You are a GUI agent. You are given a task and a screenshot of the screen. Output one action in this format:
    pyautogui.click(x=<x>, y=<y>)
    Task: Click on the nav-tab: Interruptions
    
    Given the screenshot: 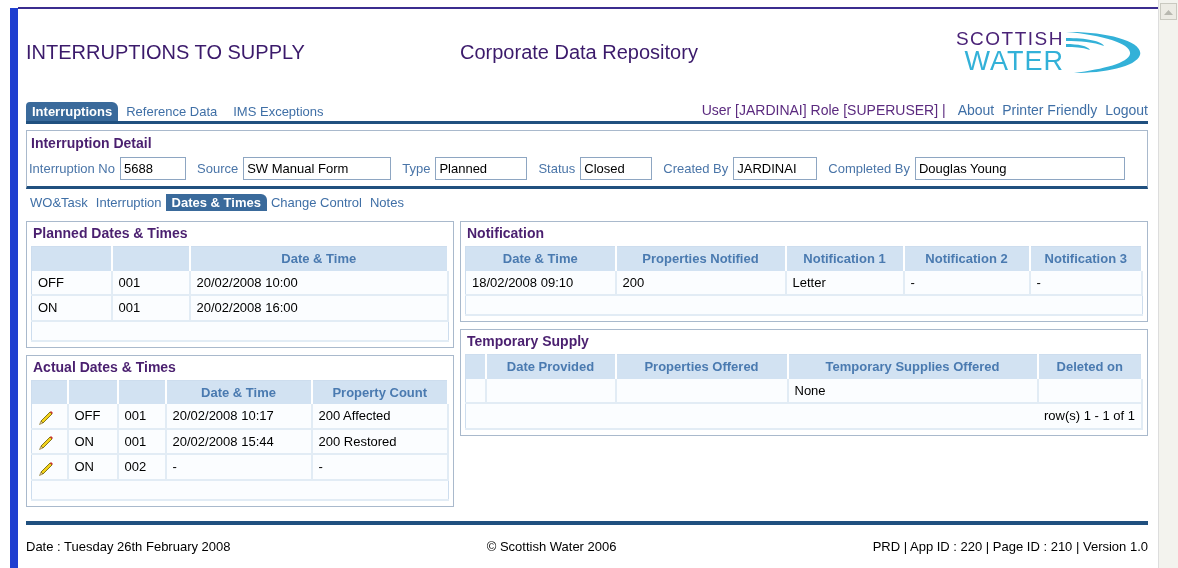 What is the action you would take?
    pyautogui.click(x=72, y=111)
    